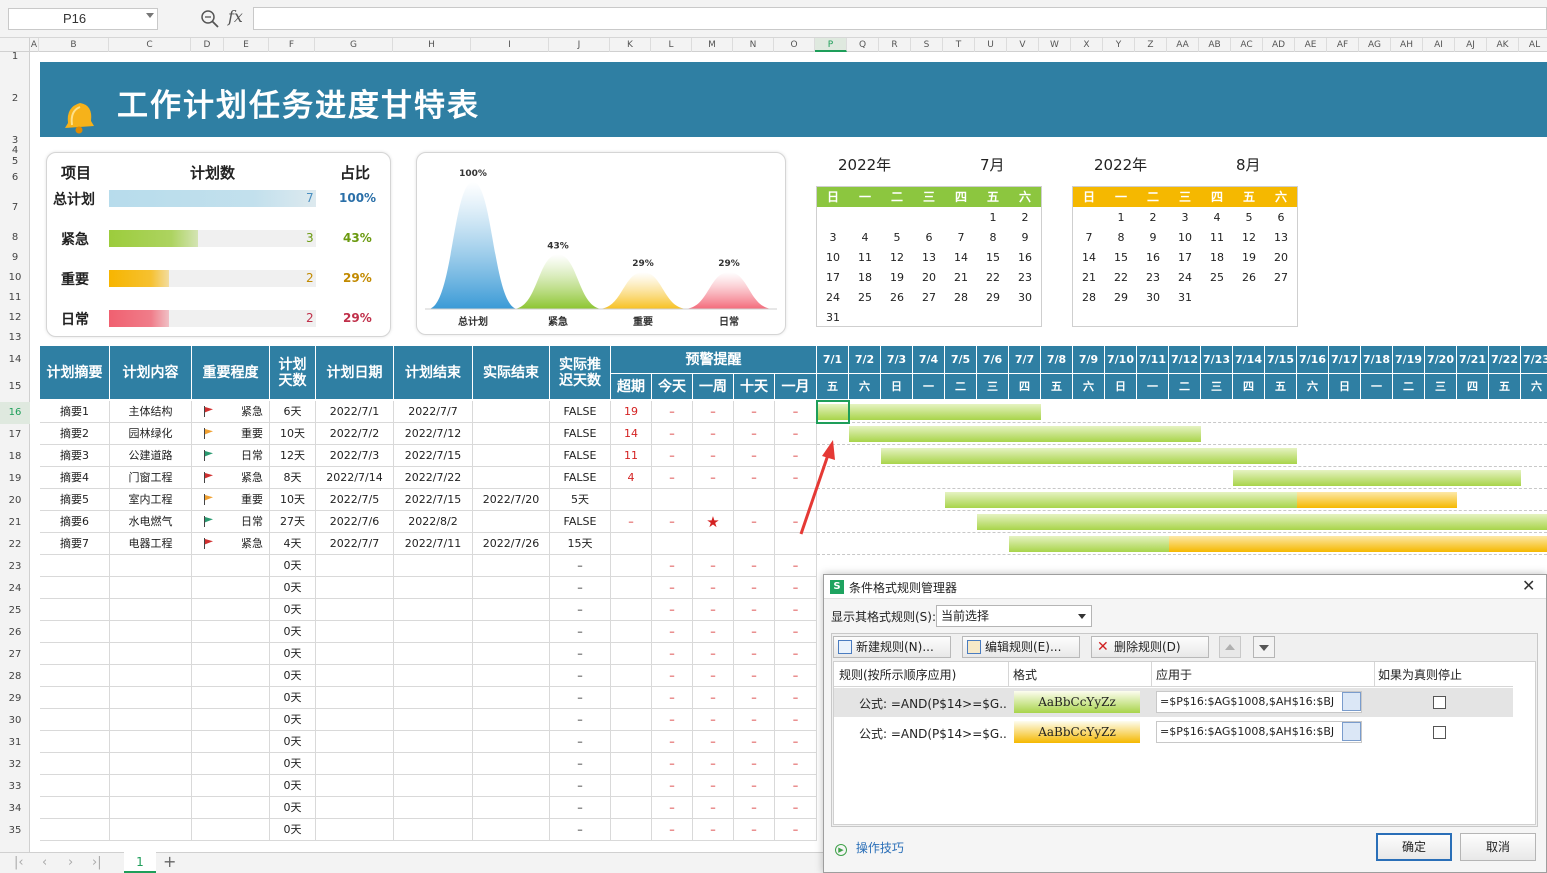 This screenshot has height=873, width=1547. I want to click on row-header-16: 16, so click(15, 413).